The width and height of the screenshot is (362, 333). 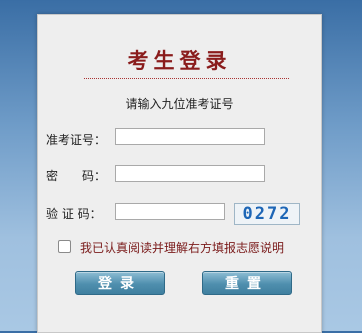 What do you see at coordinates (74, 214) in the screenshot?
I see `captcha-label: 验 证 码：` at bounding box center [74, 214].